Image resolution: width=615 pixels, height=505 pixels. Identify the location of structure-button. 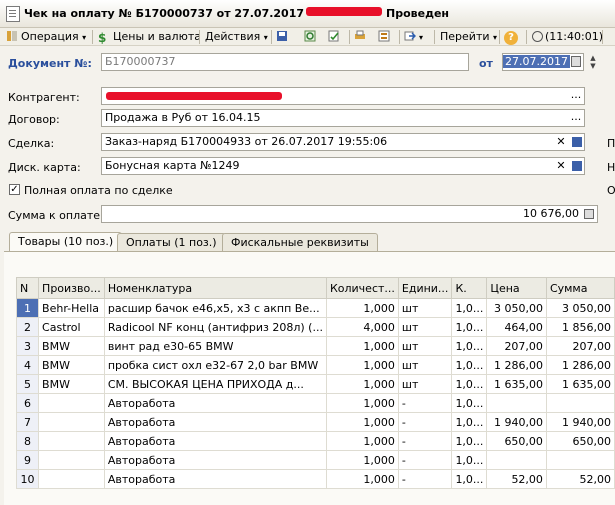
(385, 37).